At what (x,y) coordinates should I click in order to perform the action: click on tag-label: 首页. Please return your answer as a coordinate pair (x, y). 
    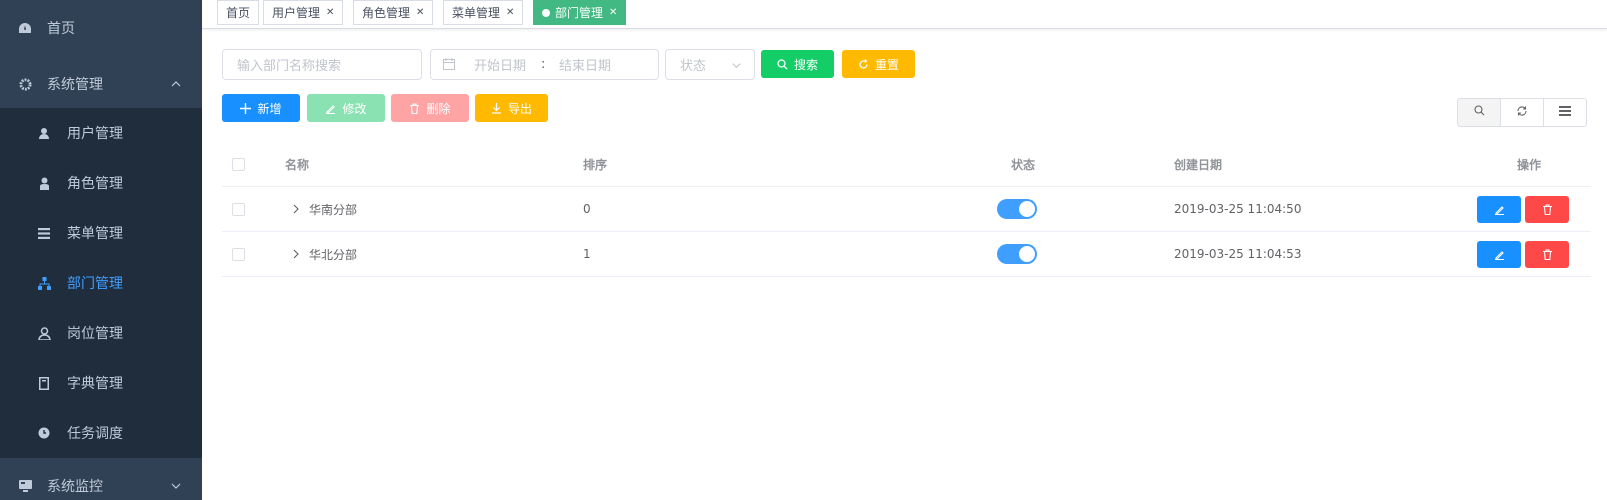
    Looking at the image, I should click on (238, 13).